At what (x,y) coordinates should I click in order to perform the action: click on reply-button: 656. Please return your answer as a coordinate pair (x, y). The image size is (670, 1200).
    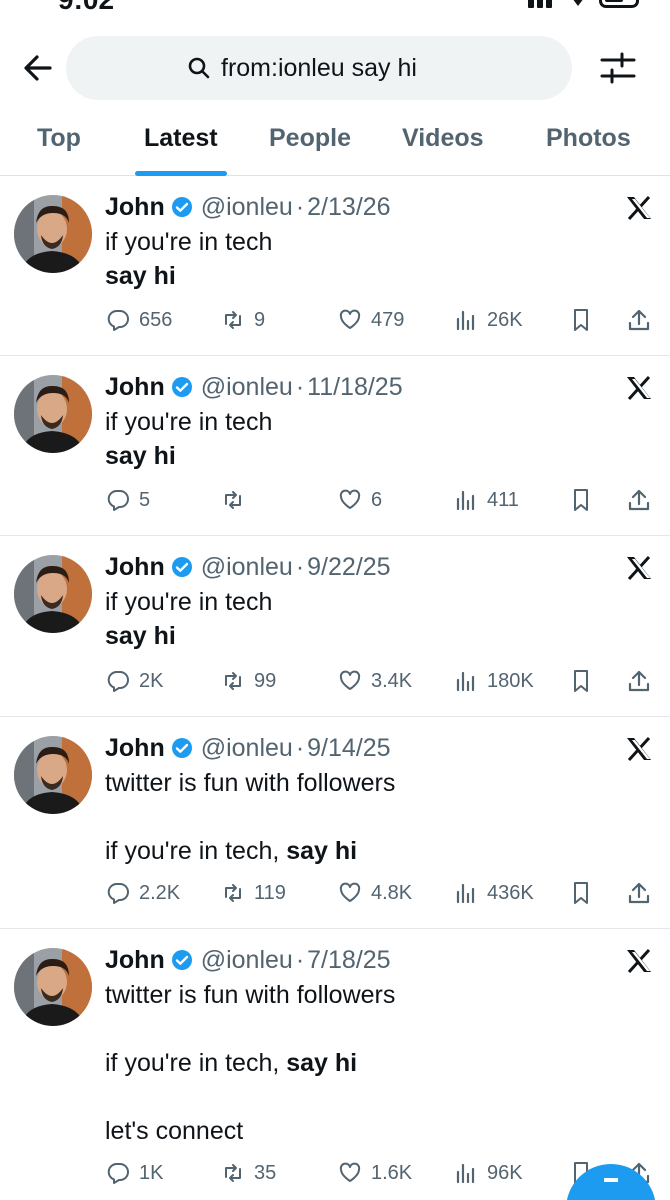
    Looking at the image, I should click on (138, 320).